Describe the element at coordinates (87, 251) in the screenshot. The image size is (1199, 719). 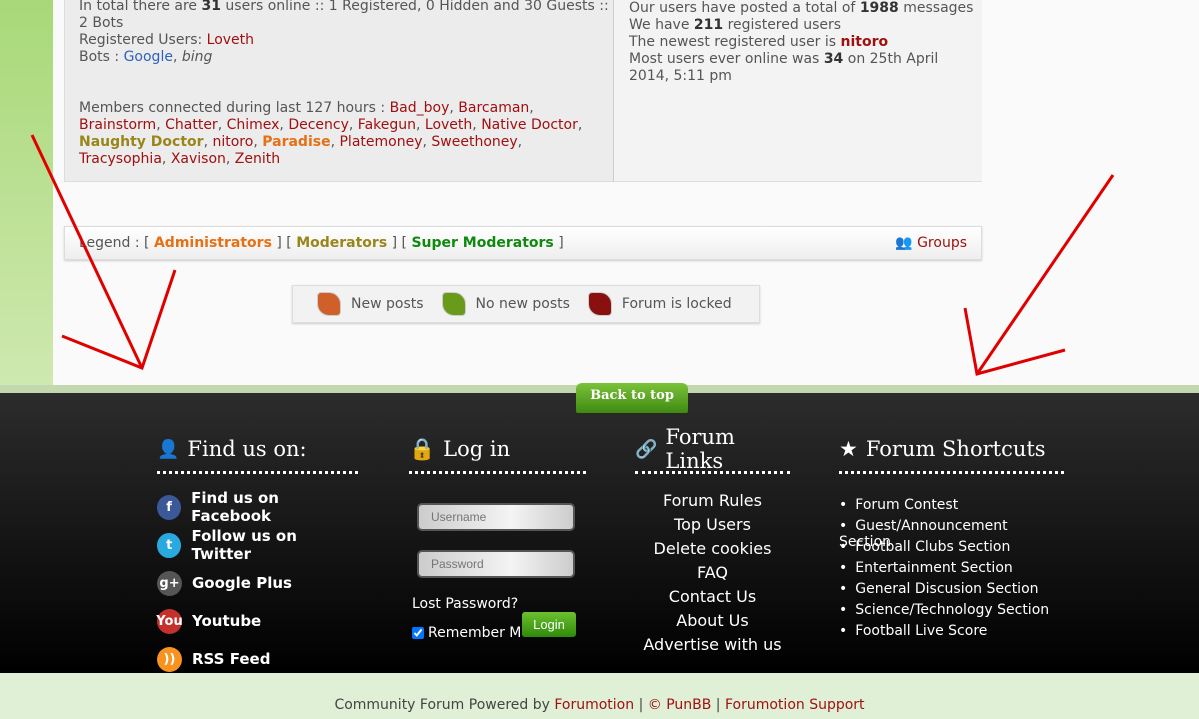
I see `arrow-left-line` at that location.